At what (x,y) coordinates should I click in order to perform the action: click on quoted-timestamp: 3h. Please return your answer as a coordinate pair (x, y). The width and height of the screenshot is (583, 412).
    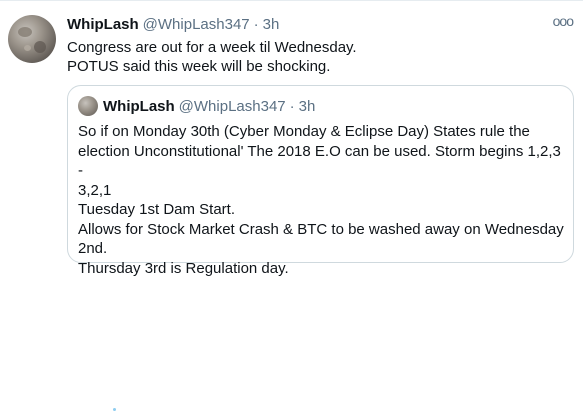
    Looking at the image, I should click on (307, 106).